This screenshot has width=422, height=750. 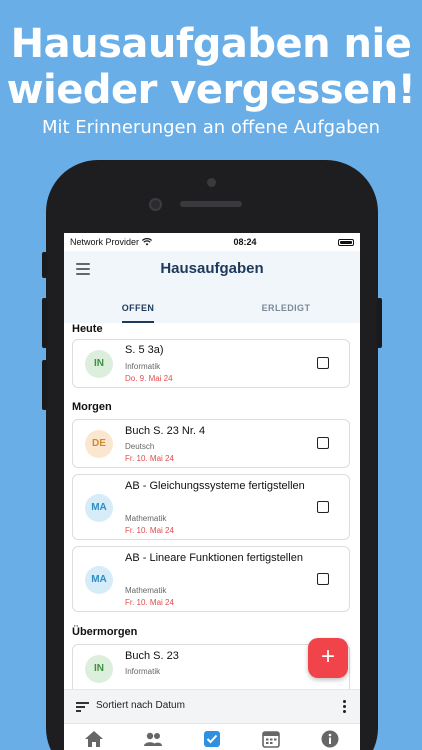 What do you see at coordinates (214, 558) in the screenshot?
I see `item-title: AB - Lineare Funktionen fertigstellen` at bounding box center [214, 558].